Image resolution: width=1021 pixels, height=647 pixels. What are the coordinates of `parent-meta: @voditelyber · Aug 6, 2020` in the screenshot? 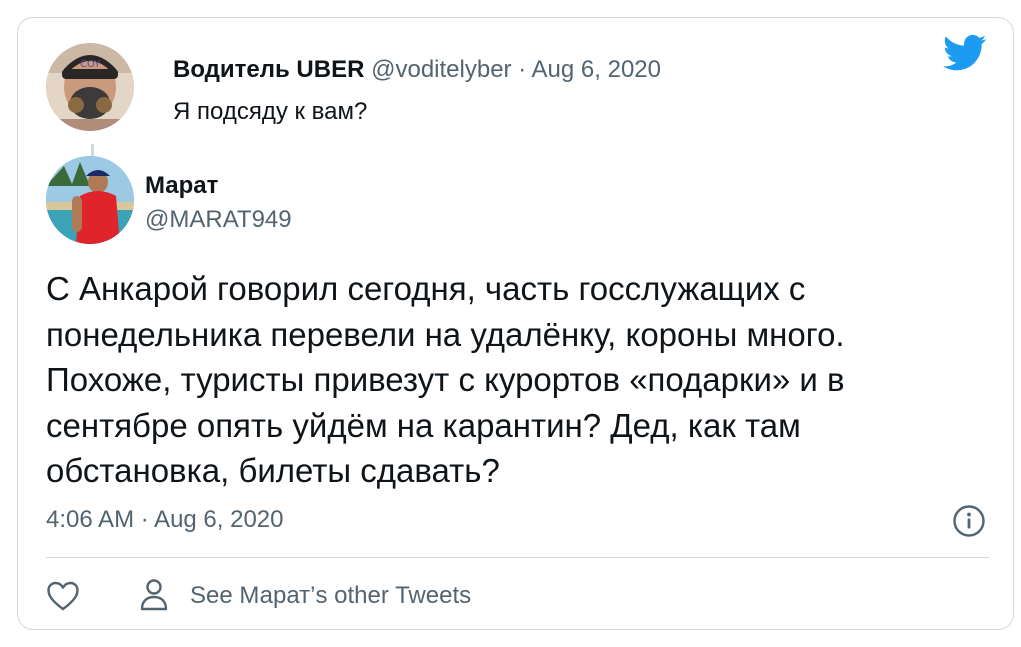 It's located at (516, 69).